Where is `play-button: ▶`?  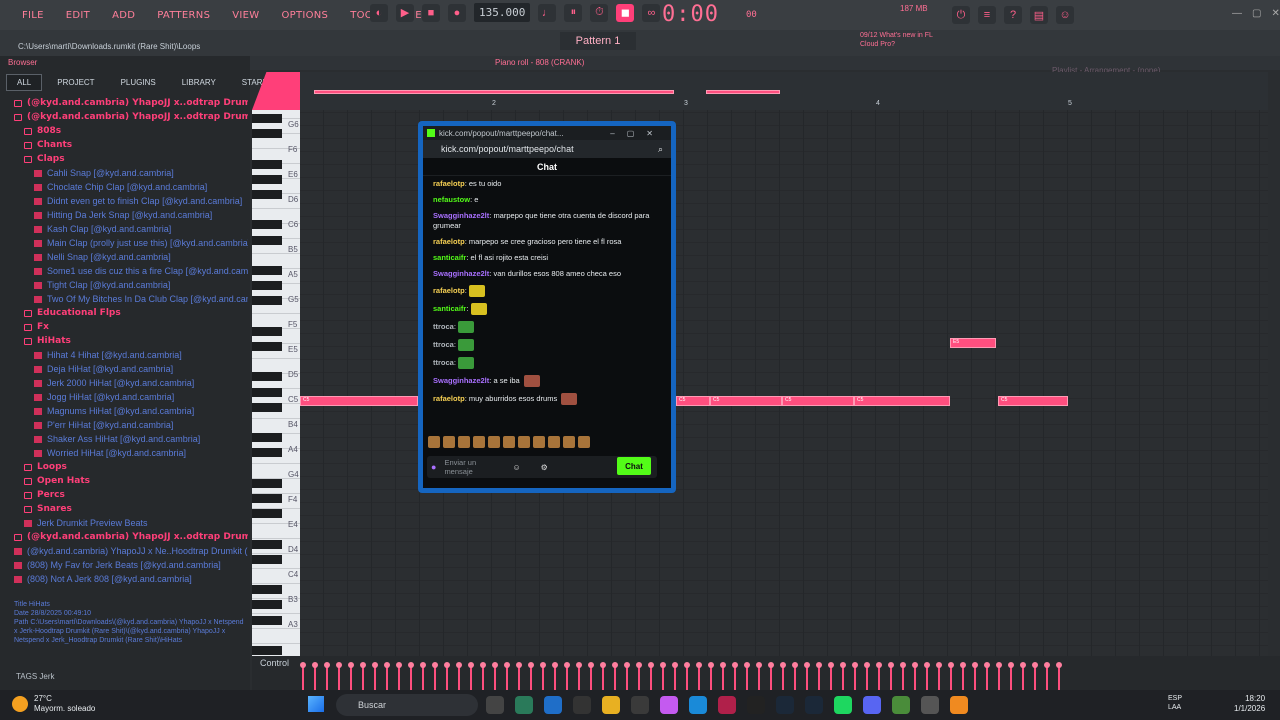
play-button: ▶ is located at coordinates (405, 12).